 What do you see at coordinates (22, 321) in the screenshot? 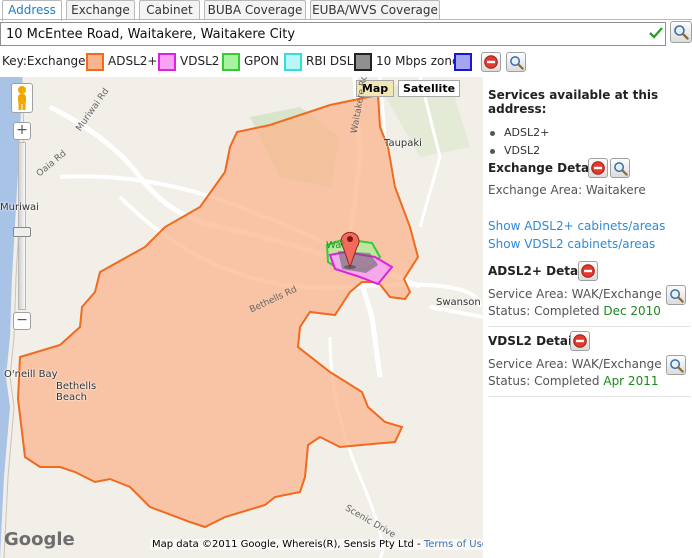
I see `zoom-out-button: −` at bounding box center [22, 321].